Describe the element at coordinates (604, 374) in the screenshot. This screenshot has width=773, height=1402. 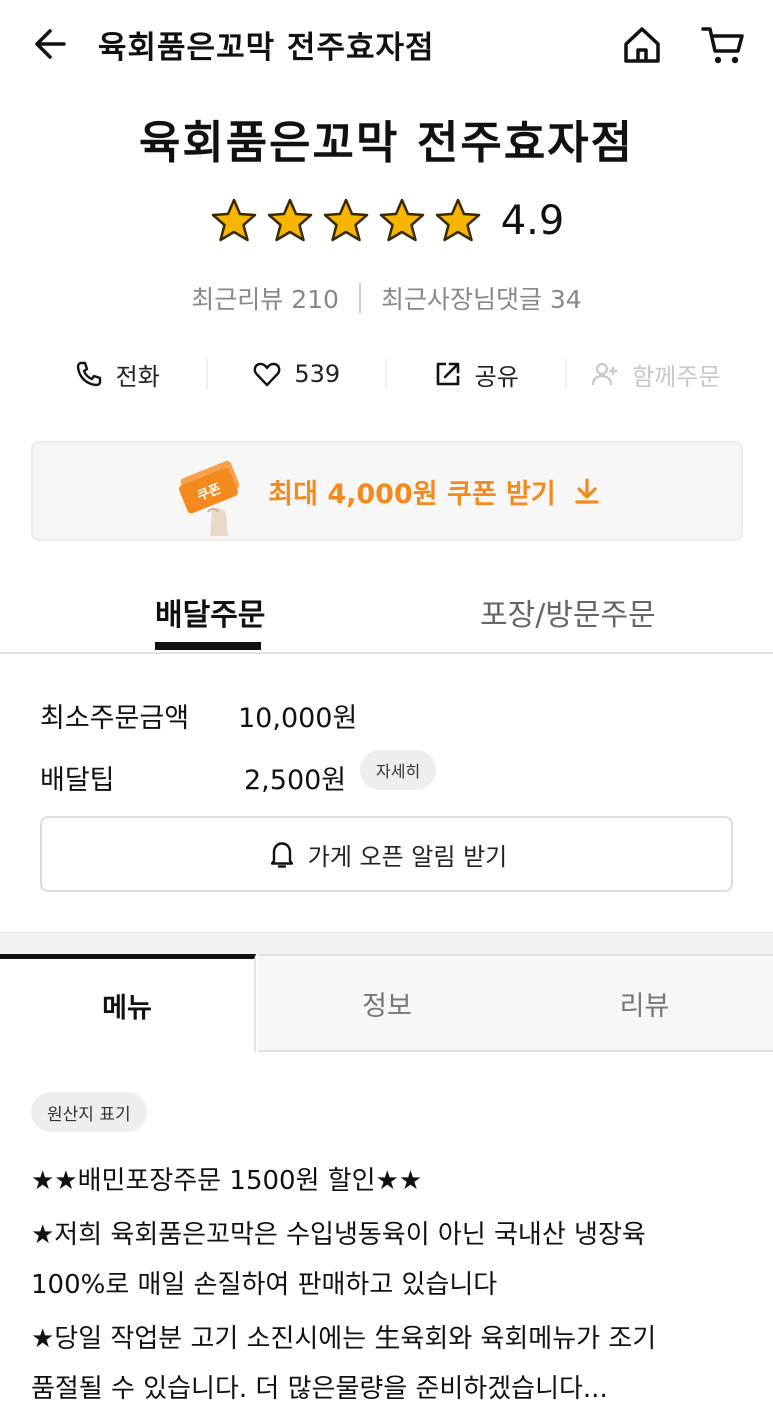
I see `add-user-icon` at that location.